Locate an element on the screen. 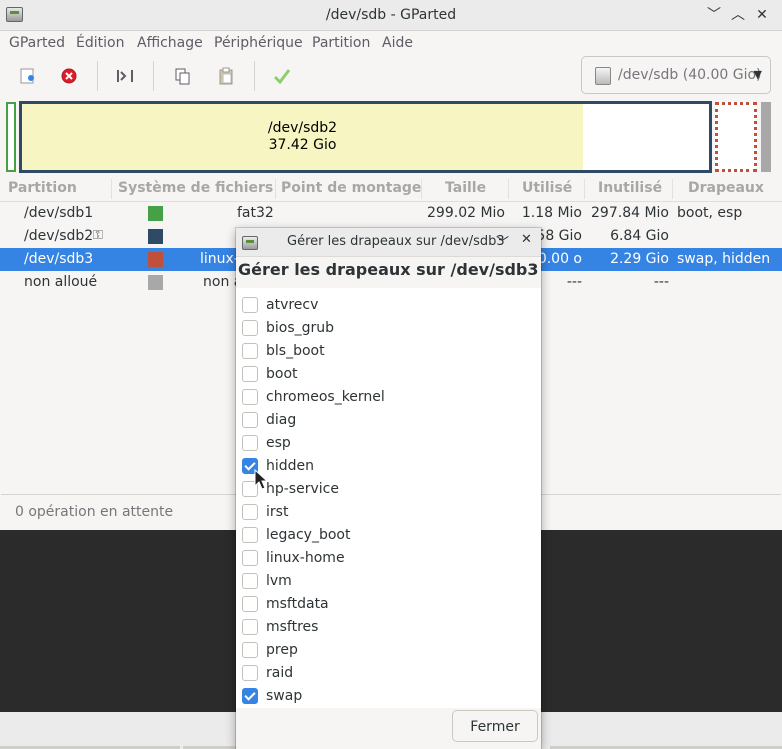 Image resolution: width=782 pixels, height=749 pixels. flag-checkbox-msftres is located at coordinates (250, 627).